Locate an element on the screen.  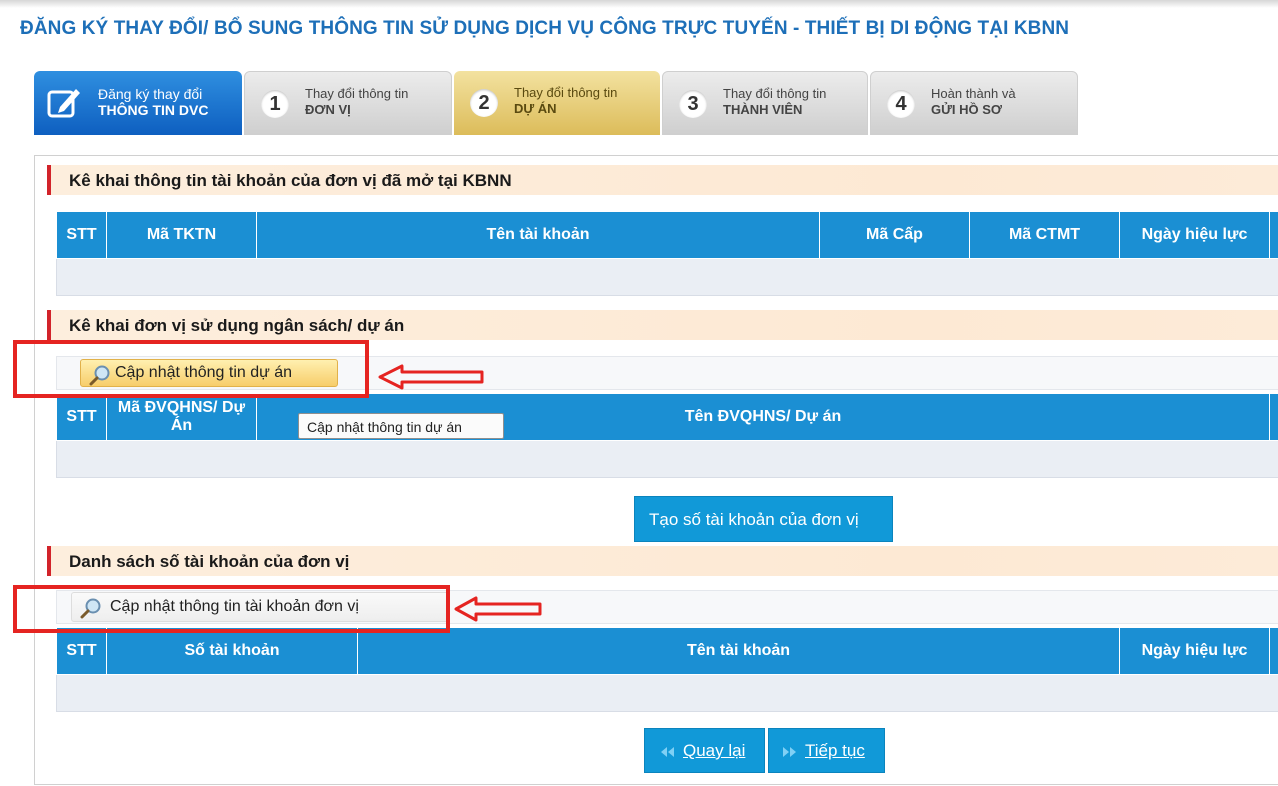
section-title: Danh sách số tài khoản của đơn vị is located at coordinates (209, 561).